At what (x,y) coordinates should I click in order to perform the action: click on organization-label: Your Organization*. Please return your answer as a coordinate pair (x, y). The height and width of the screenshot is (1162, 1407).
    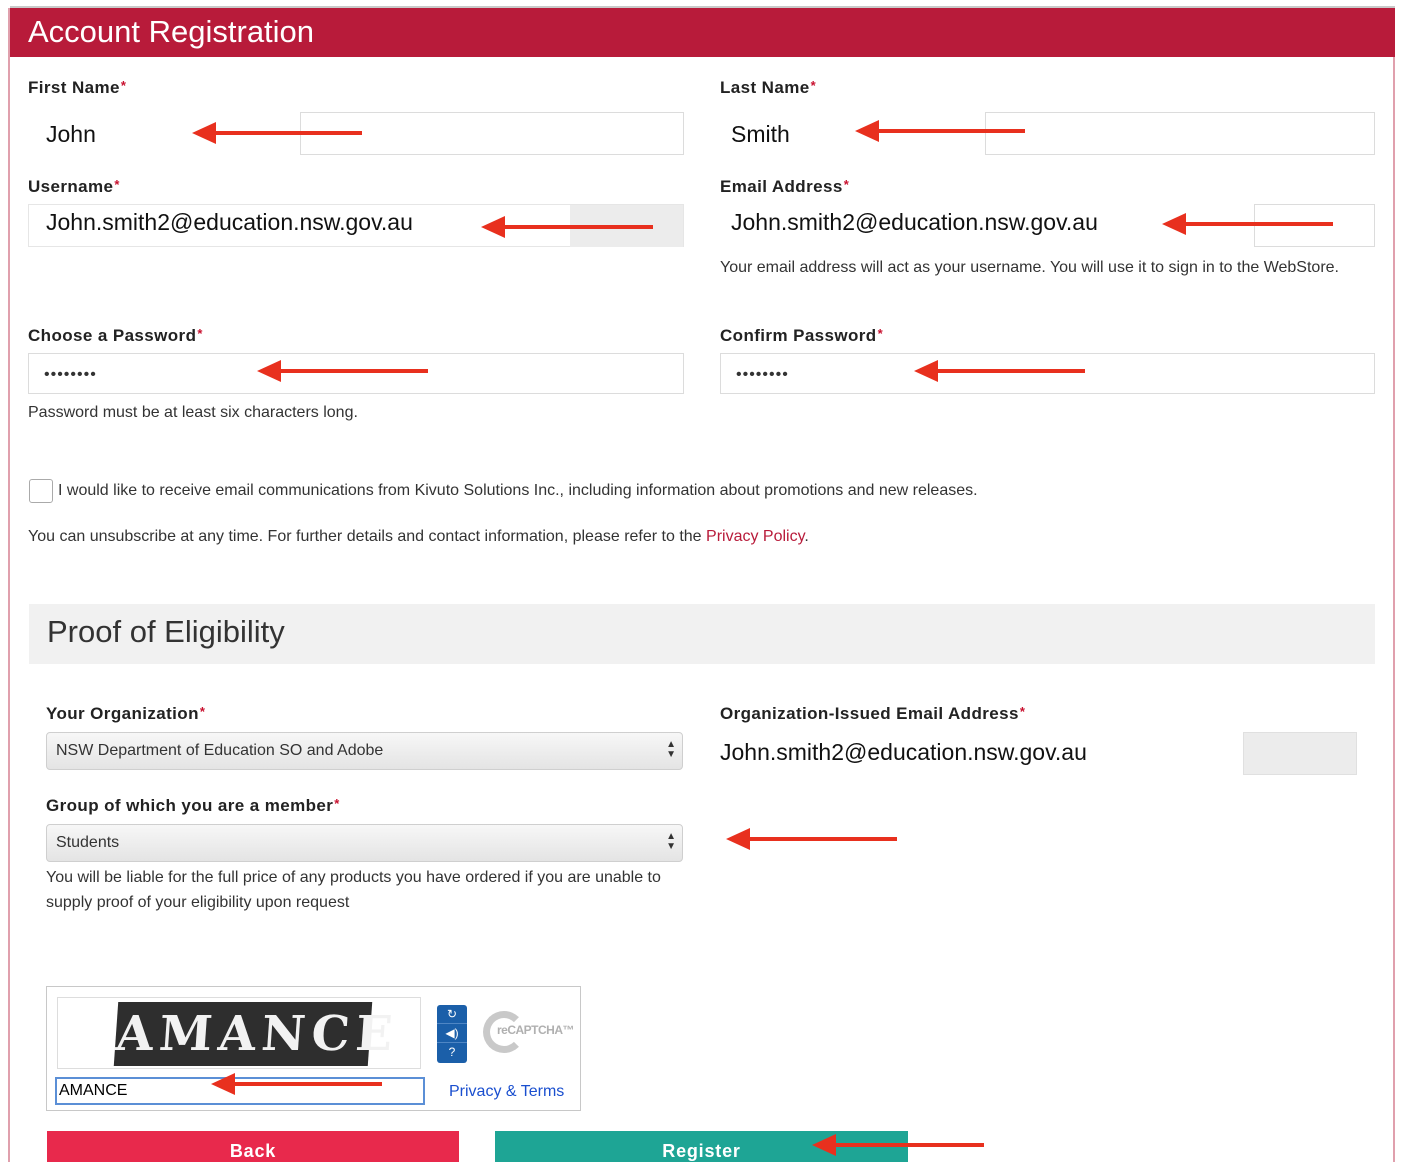
    Looking at the image, I should click on (126, 713).